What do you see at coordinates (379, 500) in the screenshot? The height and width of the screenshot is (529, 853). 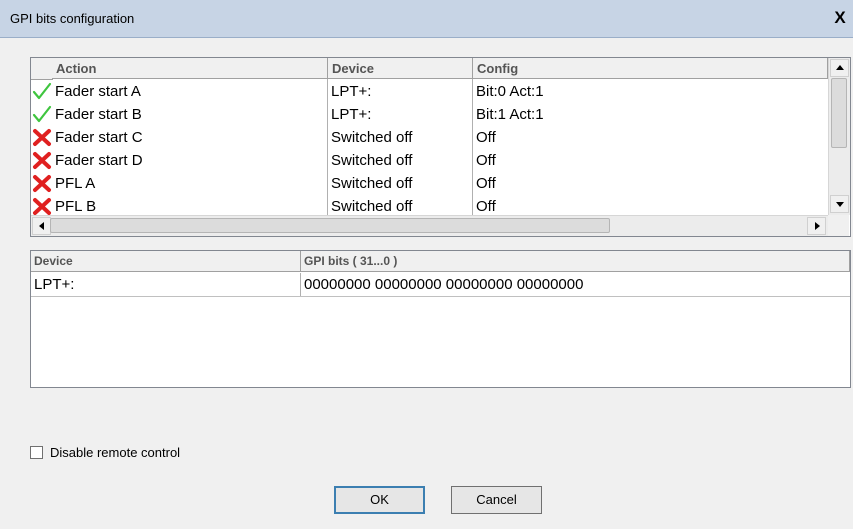 I see `ok-button: OK` at bounding box center [379, 500].